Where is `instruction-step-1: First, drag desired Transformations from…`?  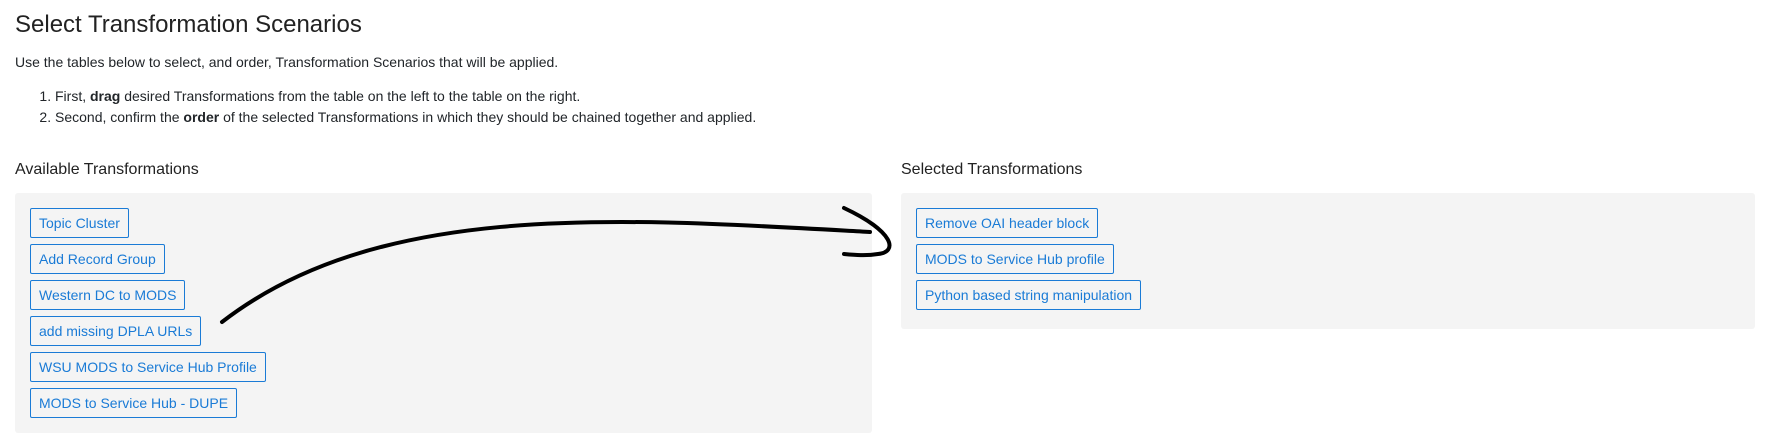 instruction-step-1: First, drag desired Transformations from… is located at coordinates (905, 96).